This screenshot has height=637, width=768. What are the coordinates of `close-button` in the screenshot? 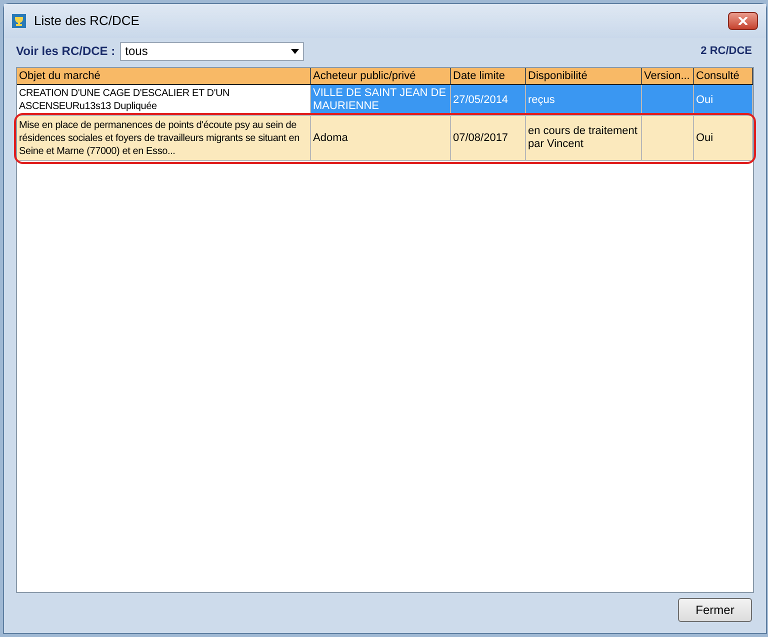 It's located at (743, 21).